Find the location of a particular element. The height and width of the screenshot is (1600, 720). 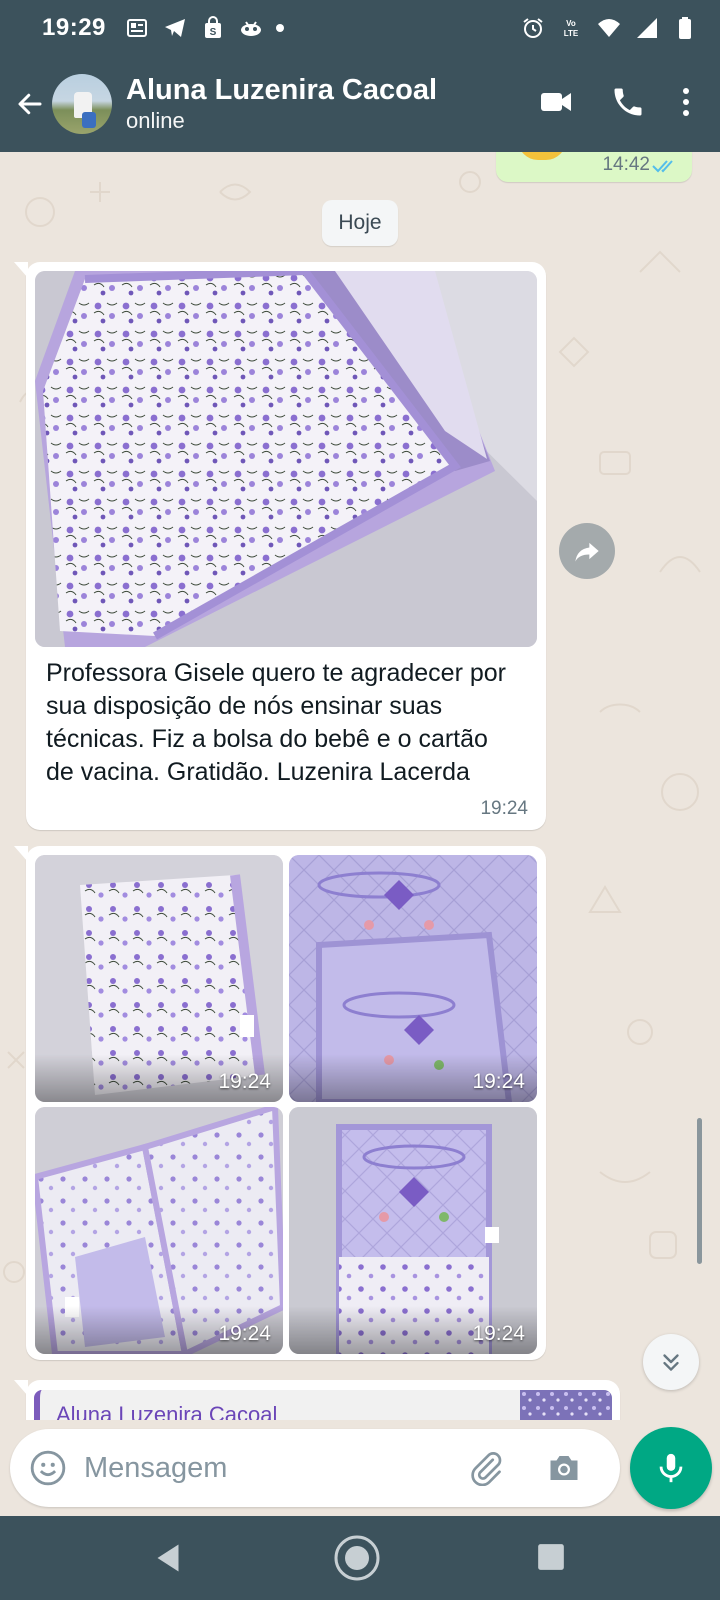

camera-button is located at coordinates (564, 1468).